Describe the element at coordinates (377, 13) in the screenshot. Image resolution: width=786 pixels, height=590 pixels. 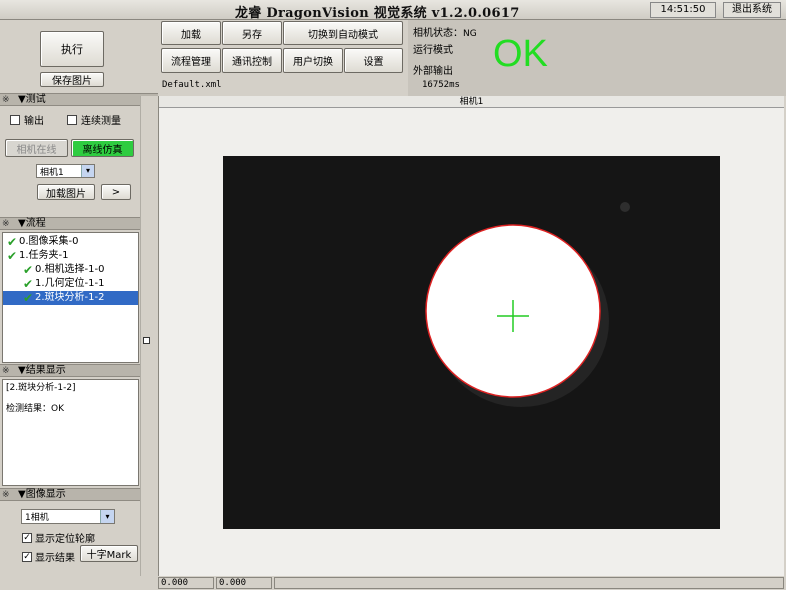
I see `app-title: 龙睿 DragonVision 视觉系统 v1.2.0.0617` at that location.